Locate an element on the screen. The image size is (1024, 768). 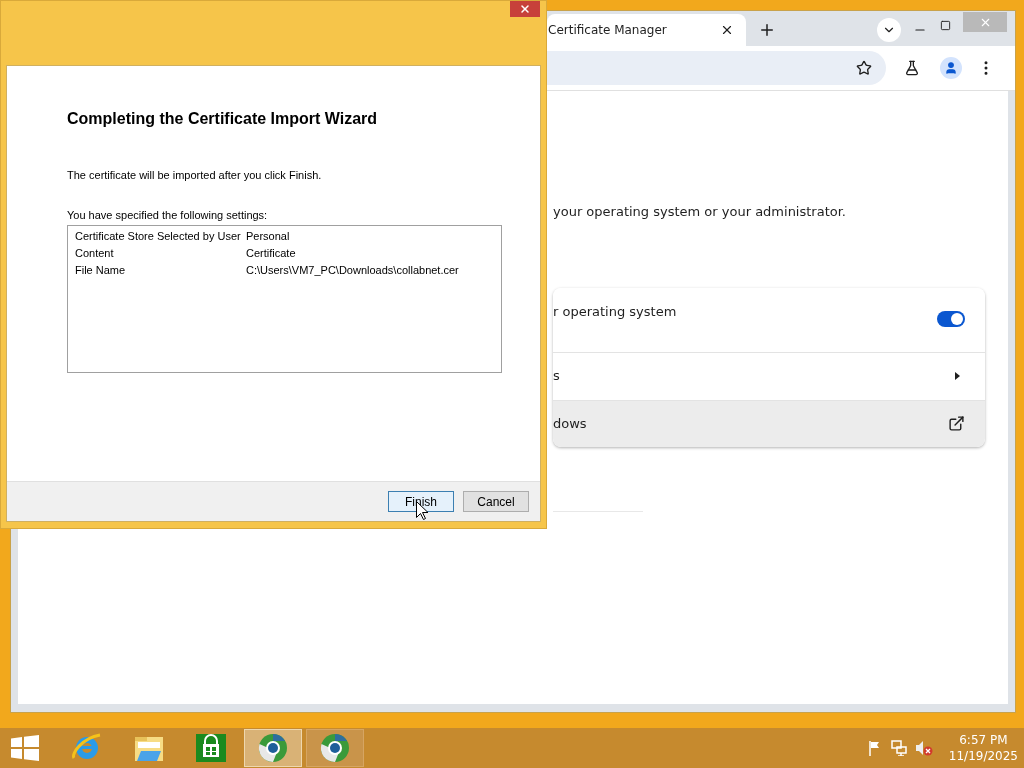
settings-label: You have specified the following settings: is located at coordinates (168, 215).